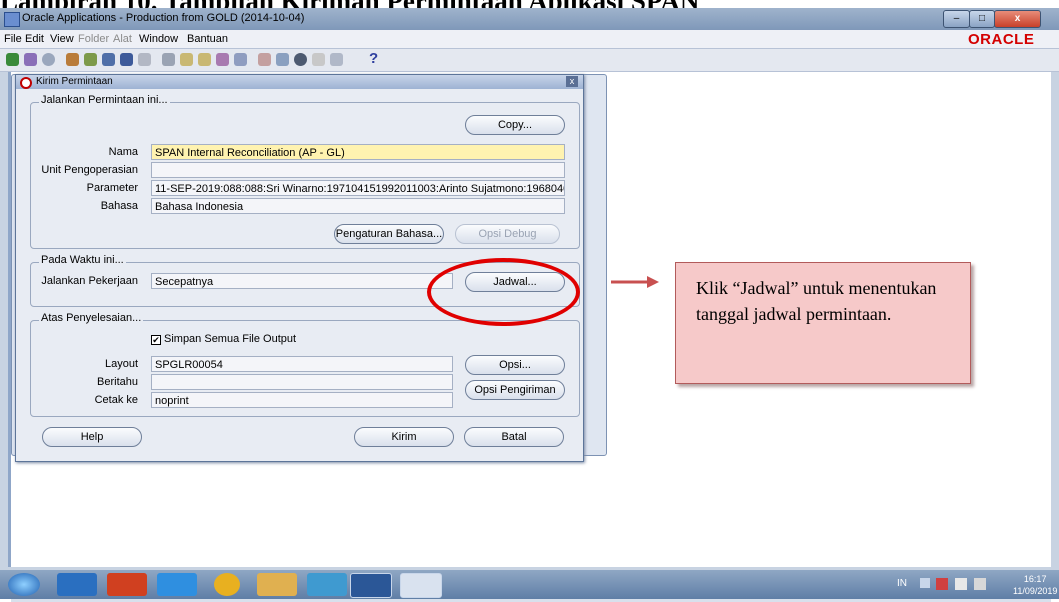 This screenshot has height=602, width=1059. What do you see at coordinates (62, 39) in the screenshot?
I see `menu-view: View` at bounding box center [62, 39].